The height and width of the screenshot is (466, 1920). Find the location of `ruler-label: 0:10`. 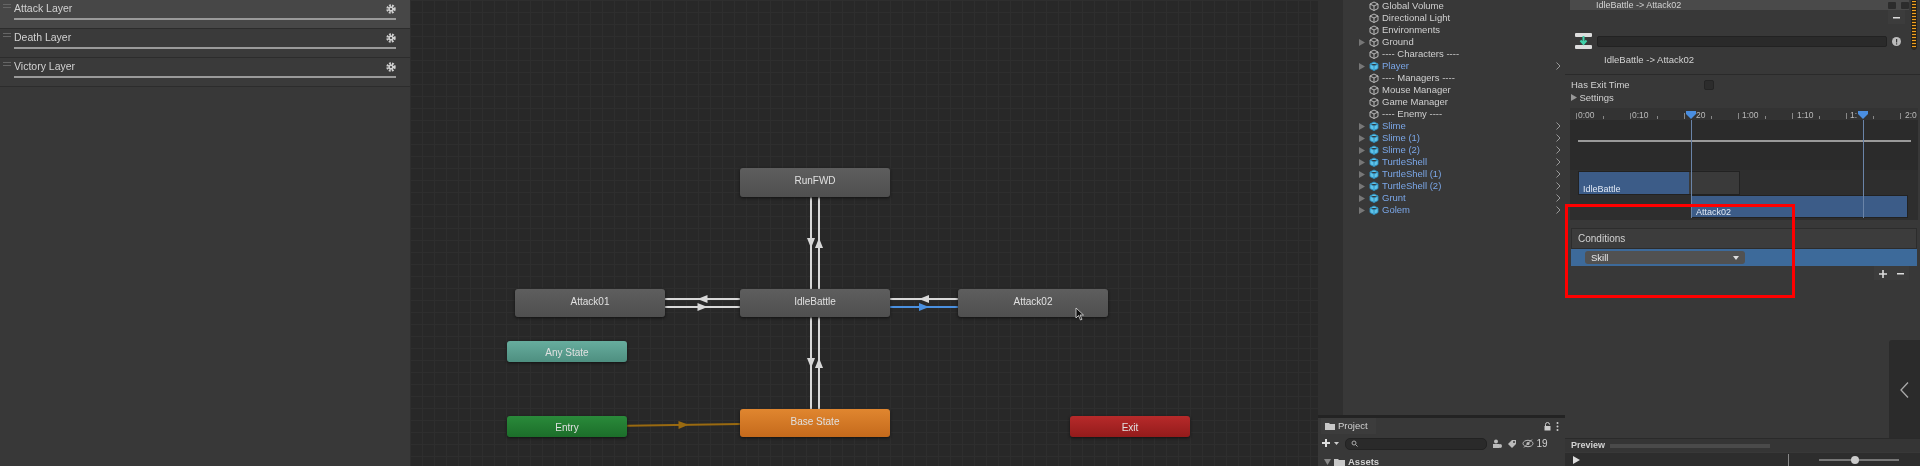

ruler-label: 0:10 is located at coordinates (1640, 115).